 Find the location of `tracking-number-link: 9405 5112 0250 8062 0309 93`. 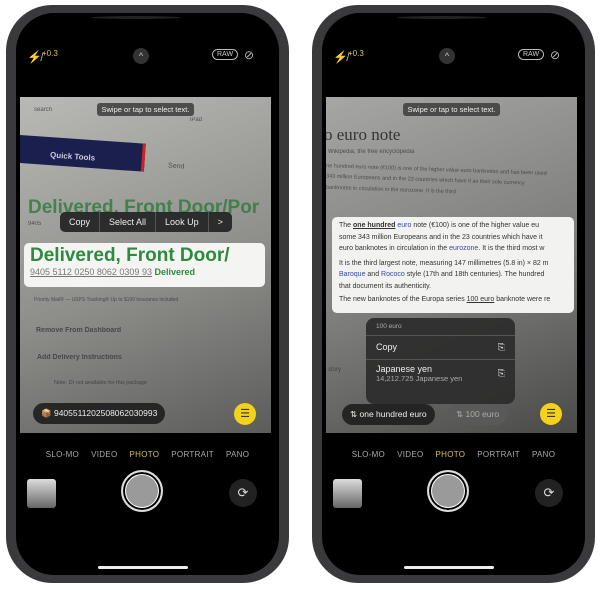

tracking-number-link: 9405 5112 0250 8062 0309 93 is located at coordinates (91, 272).